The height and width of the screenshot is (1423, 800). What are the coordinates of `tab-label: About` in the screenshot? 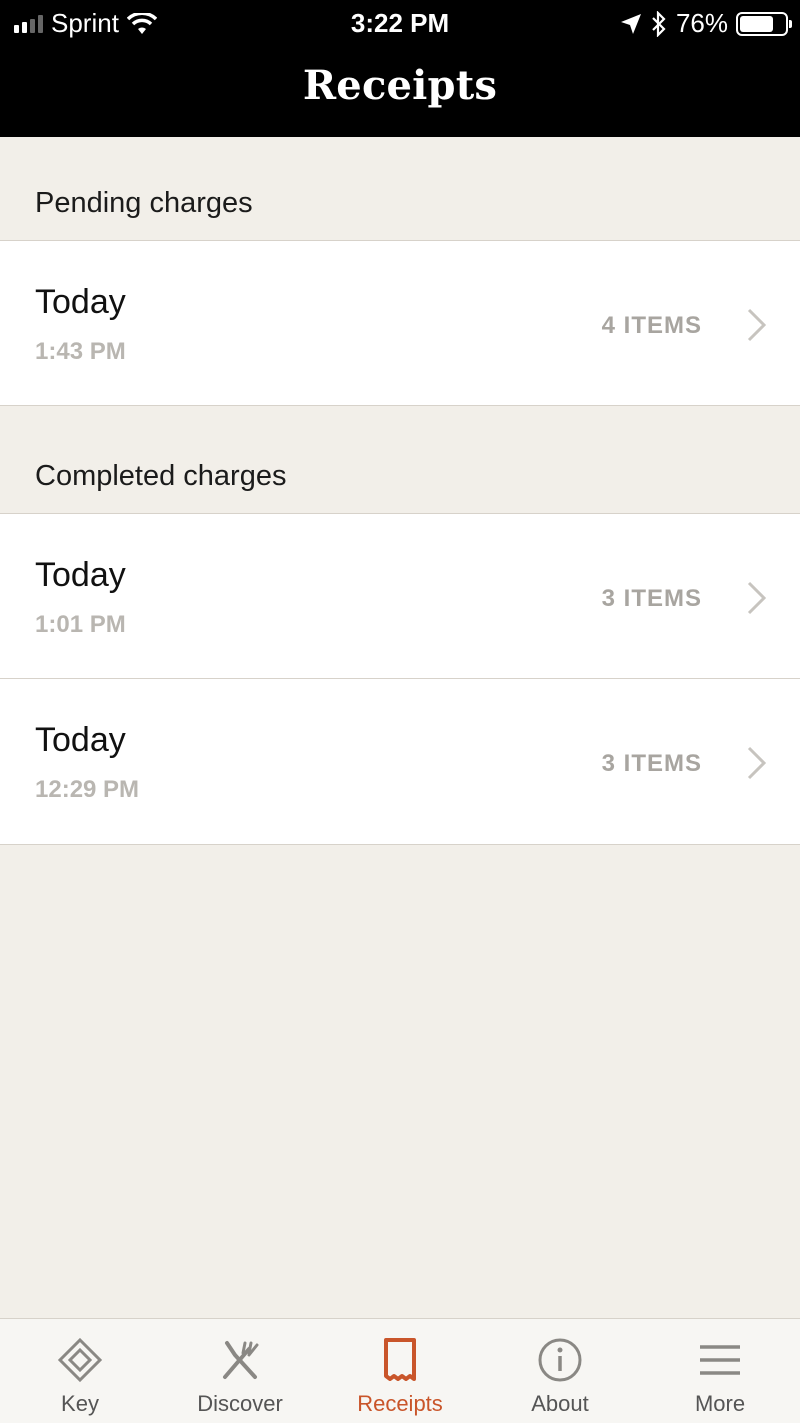 It's located at (560, 1403).